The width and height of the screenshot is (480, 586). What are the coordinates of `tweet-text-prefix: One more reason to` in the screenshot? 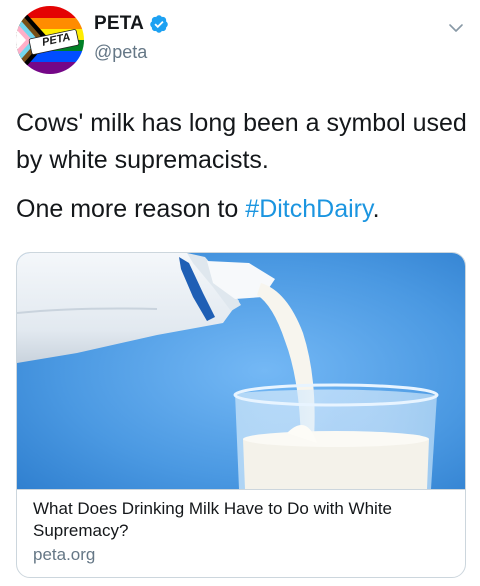 It's located at (131, 209).